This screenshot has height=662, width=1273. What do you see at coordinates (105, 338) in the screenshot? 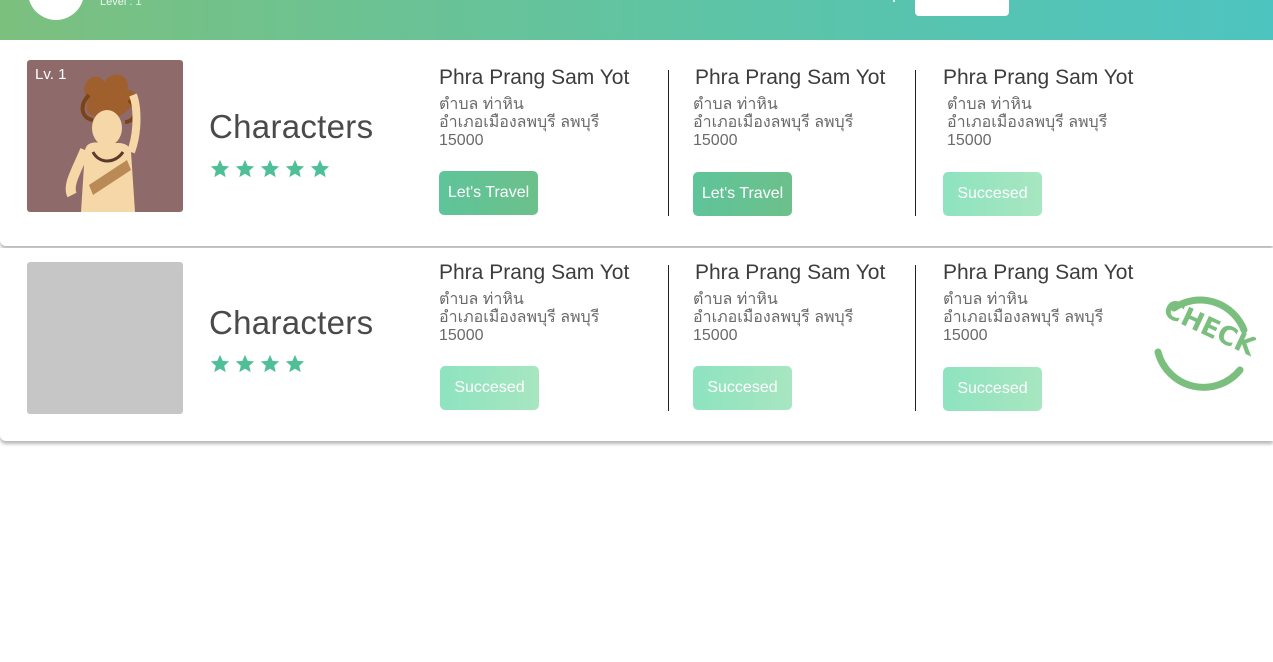
I see `character-thumbnail-locked` at bounding box center [105, 338].